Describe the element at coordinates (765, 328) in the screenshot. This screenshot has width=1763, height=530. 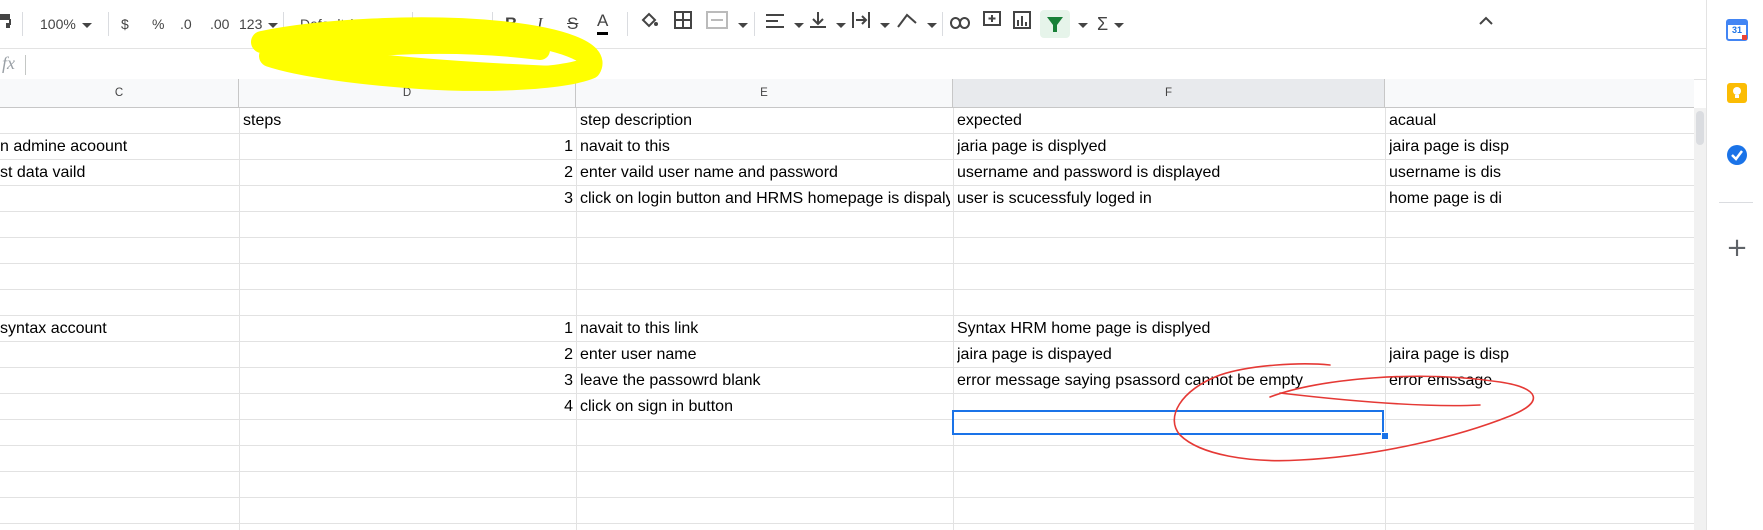
I see `cell-e-9: navait to this link` at that location.